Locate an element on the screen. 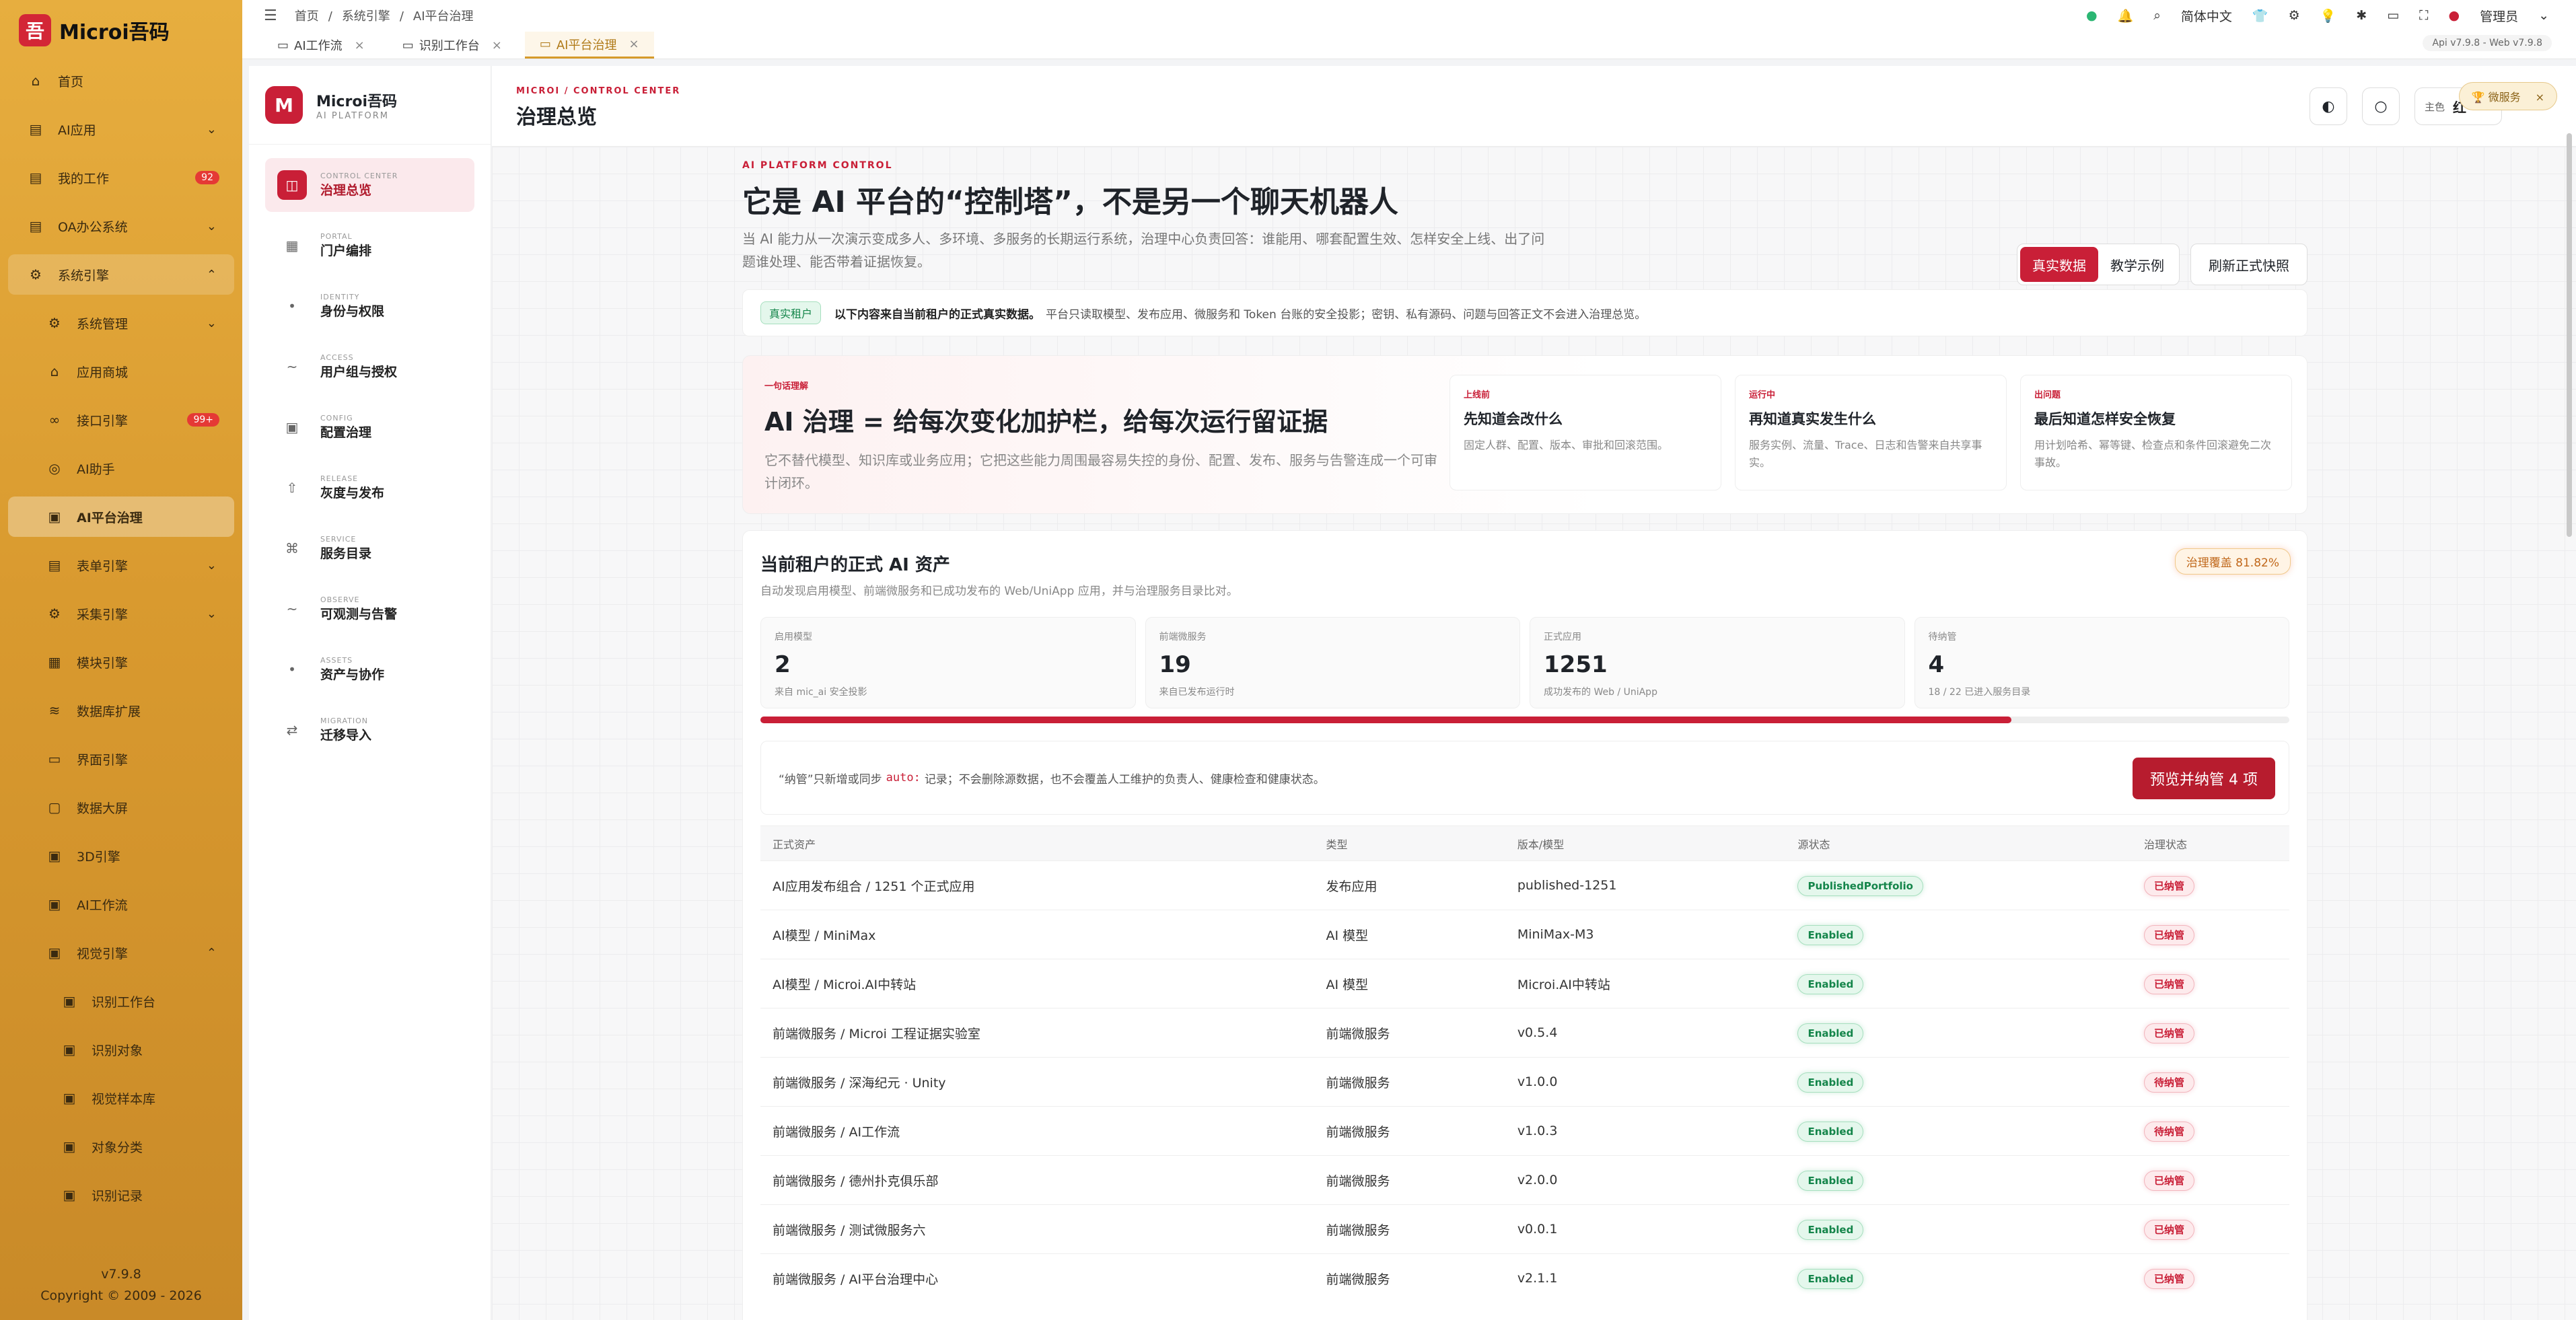 The width and height of the screenshot is (2576, 1320). sidebar-item: ▣ 对象分类 is located at coordinates (121, 1146).